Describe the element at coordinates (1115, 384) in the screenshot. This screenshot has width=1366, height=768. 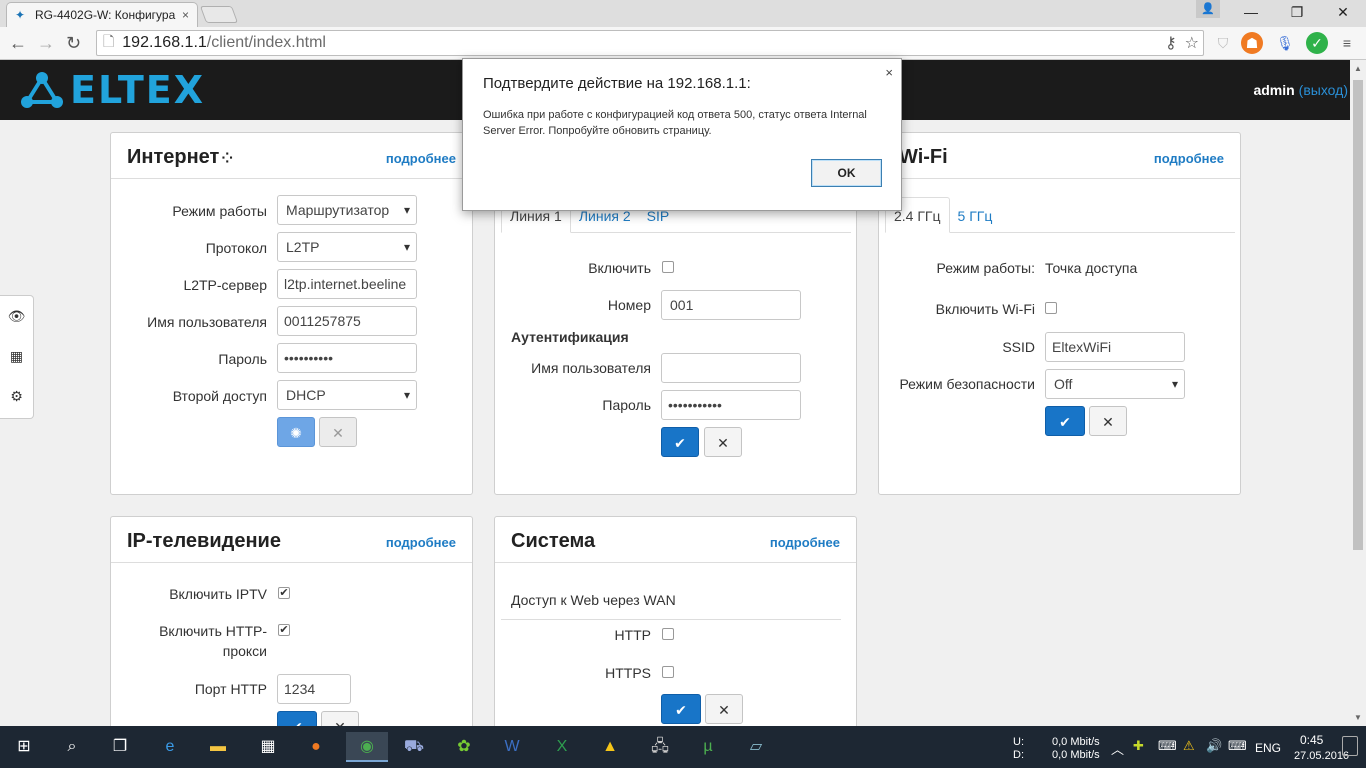
I see `security-select: Off` at that location.